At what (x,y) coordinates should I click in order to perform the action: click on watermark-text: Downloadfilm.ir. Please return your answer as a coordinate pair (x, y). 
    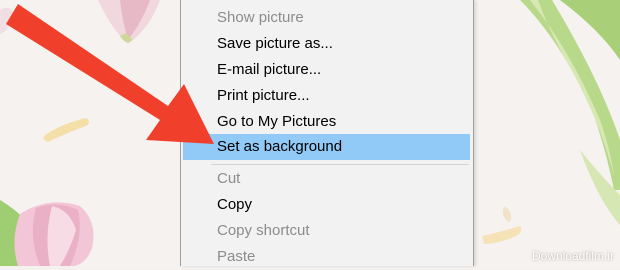
    Looking at the image, I should click on (572, 256).